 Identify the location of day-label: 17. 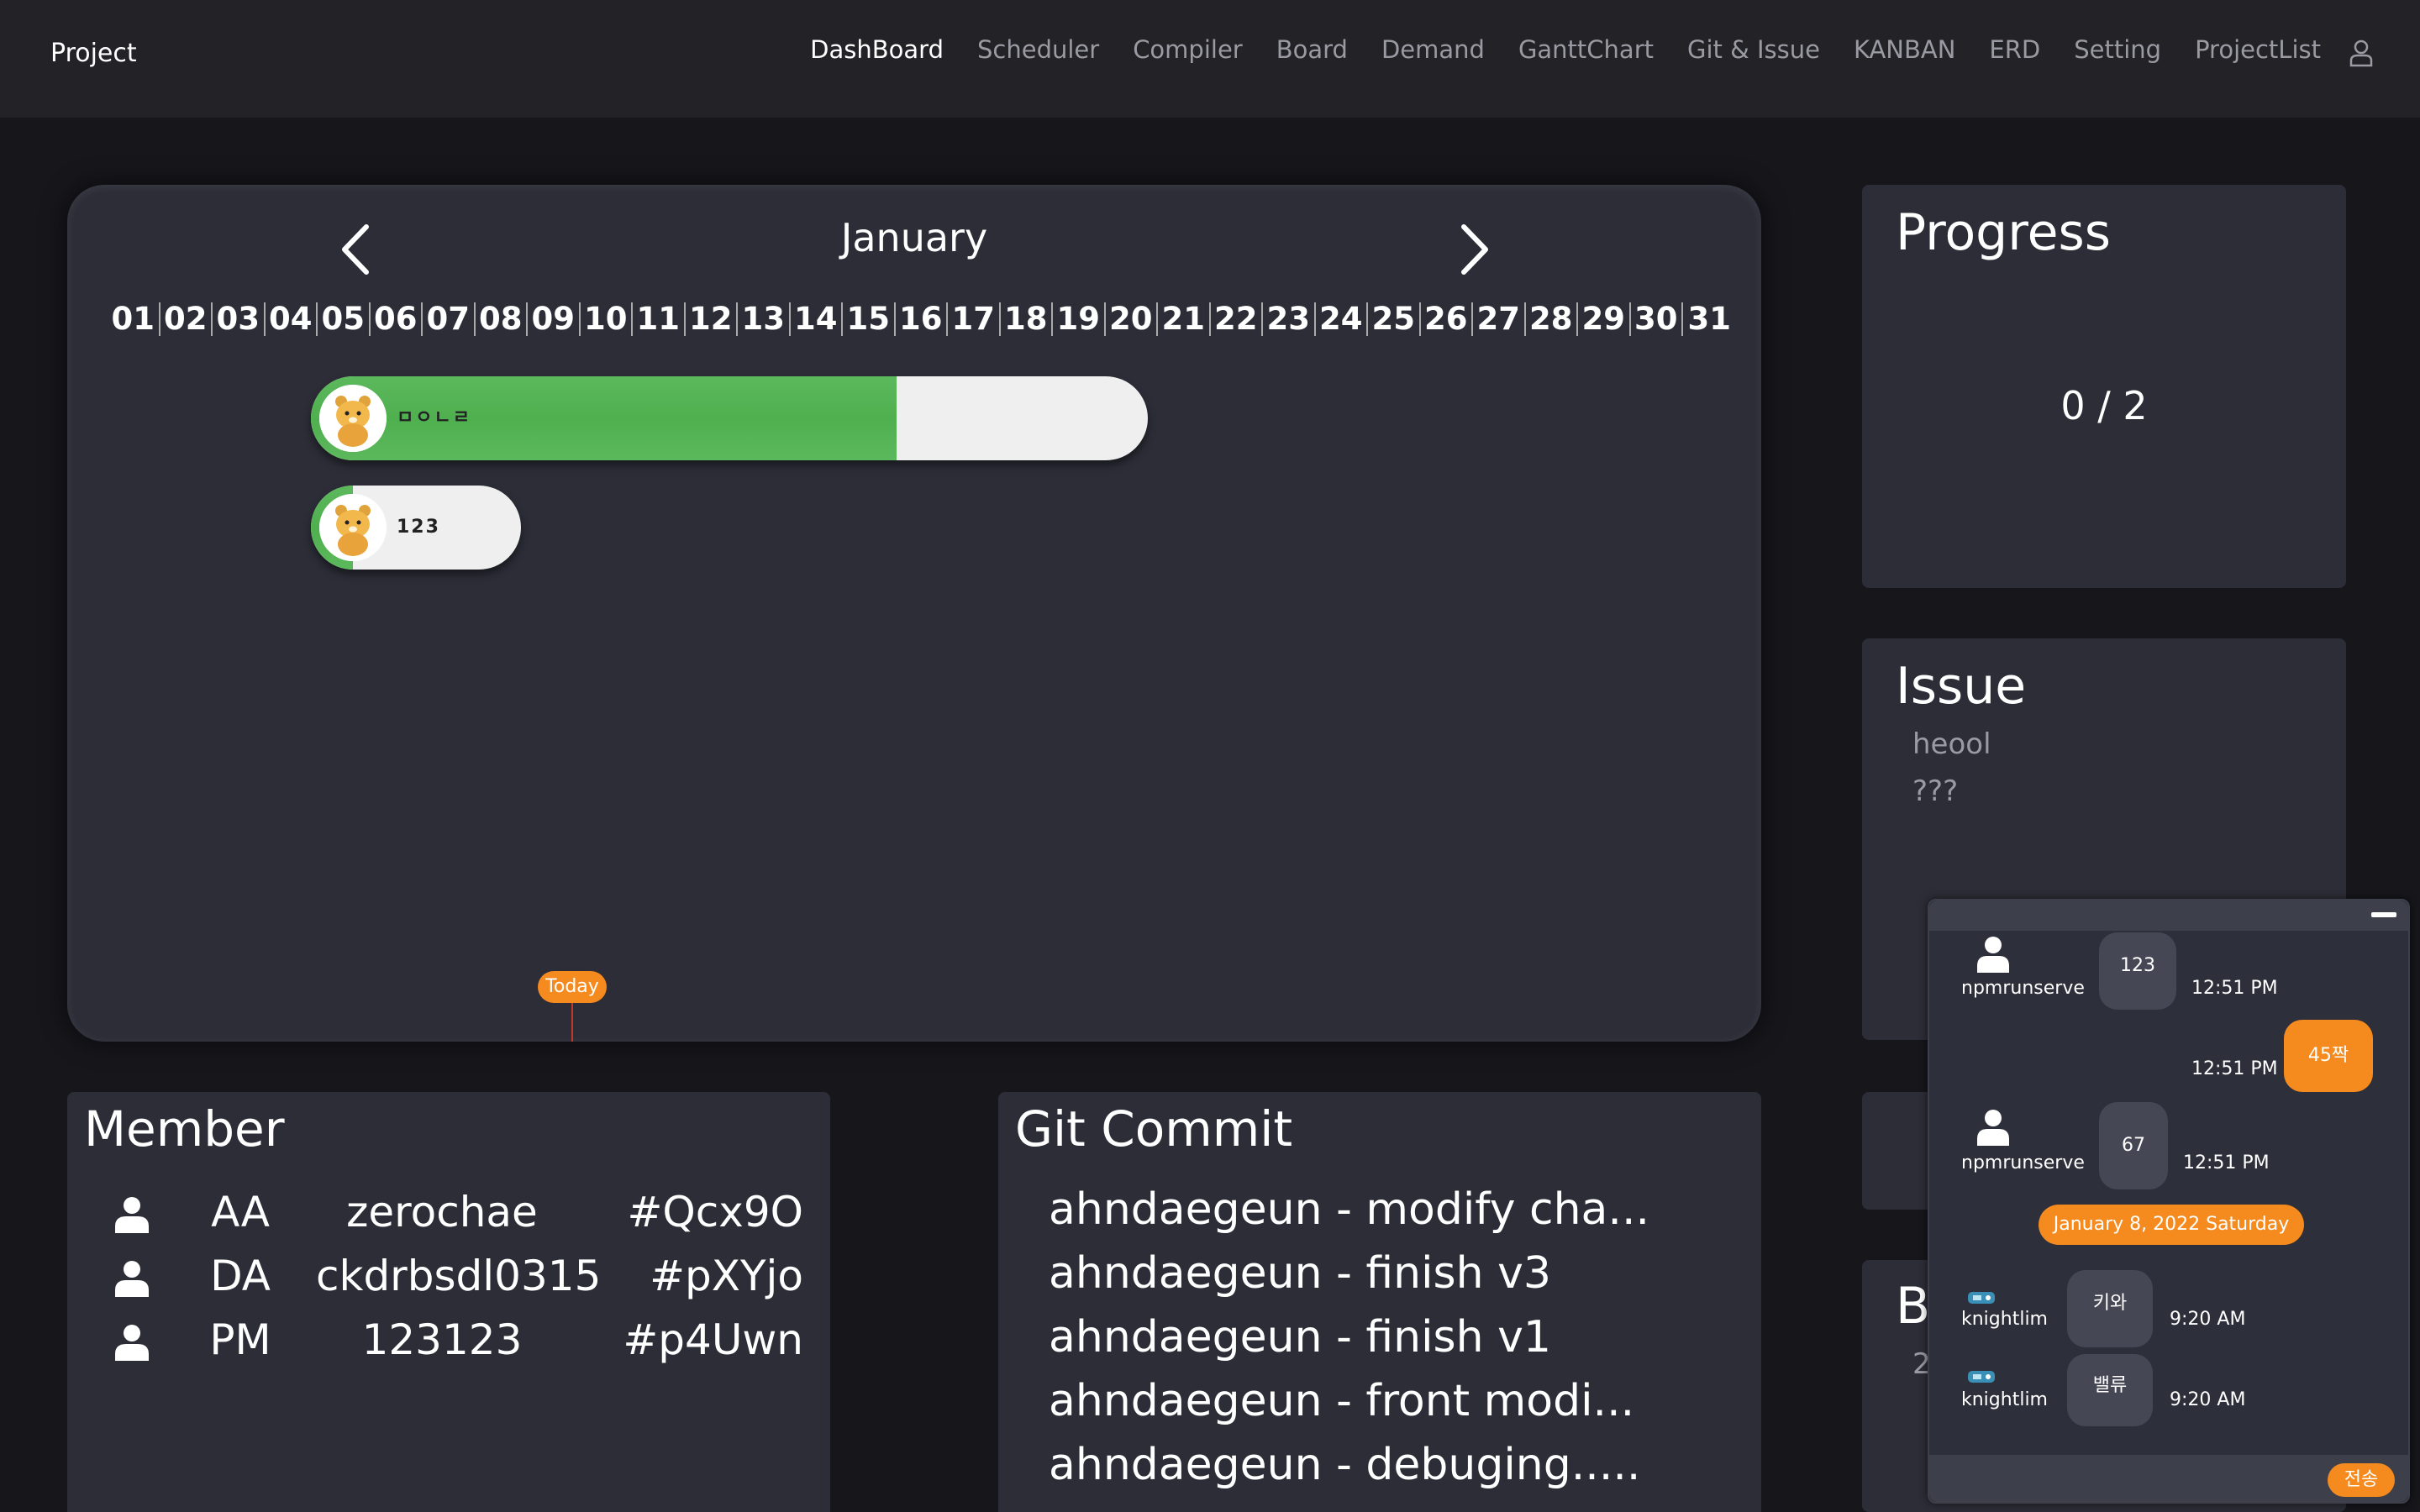
(974, 319).